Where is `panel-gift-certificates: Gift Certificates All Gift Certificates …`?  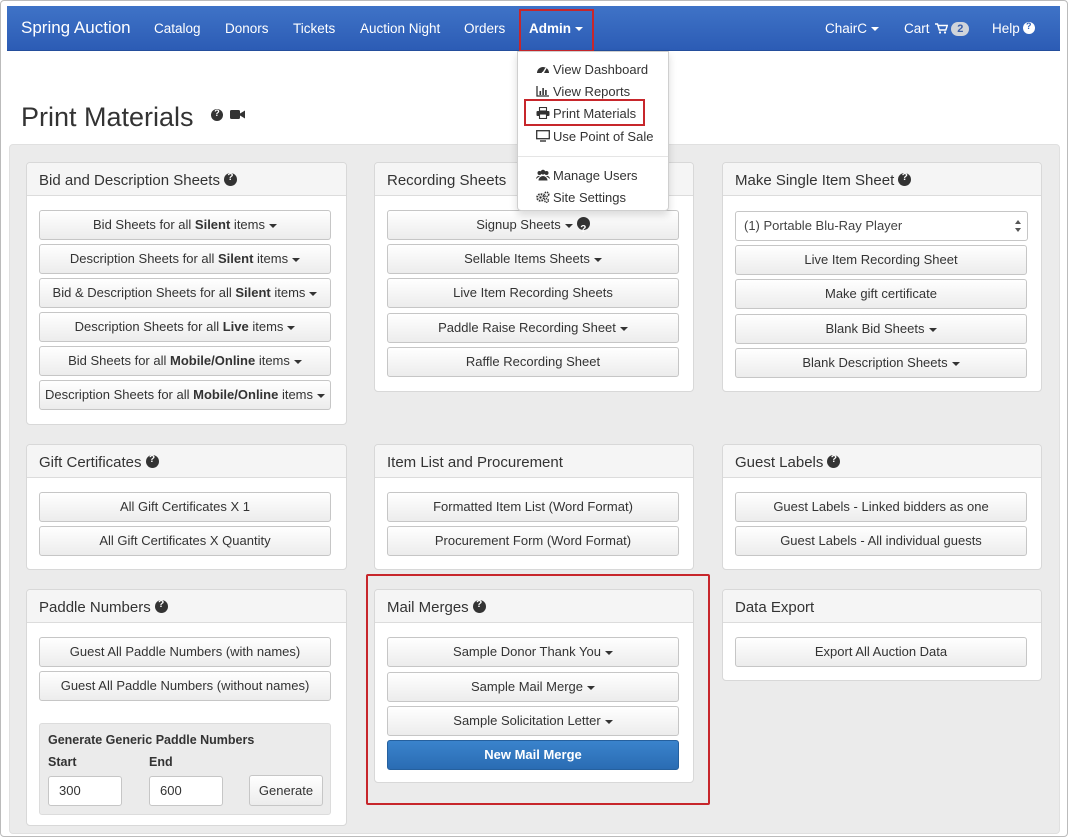
panel-gift-certificates: Gift Certificates All Gift Certificates … is located at coordinates (186, 507).